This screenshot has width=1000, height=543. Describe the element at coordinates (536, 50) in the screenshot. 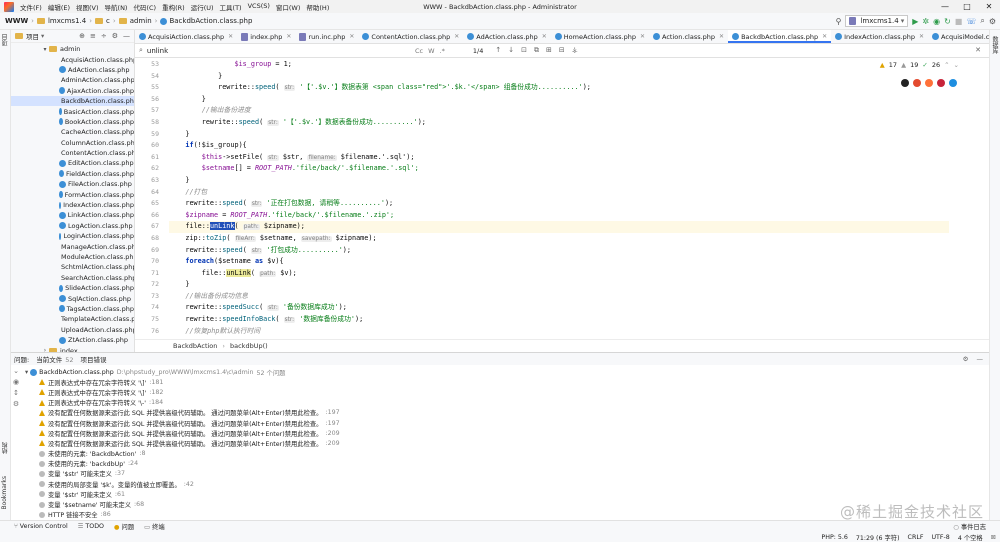

I see `occurrence-icon: ⧉` at that location.